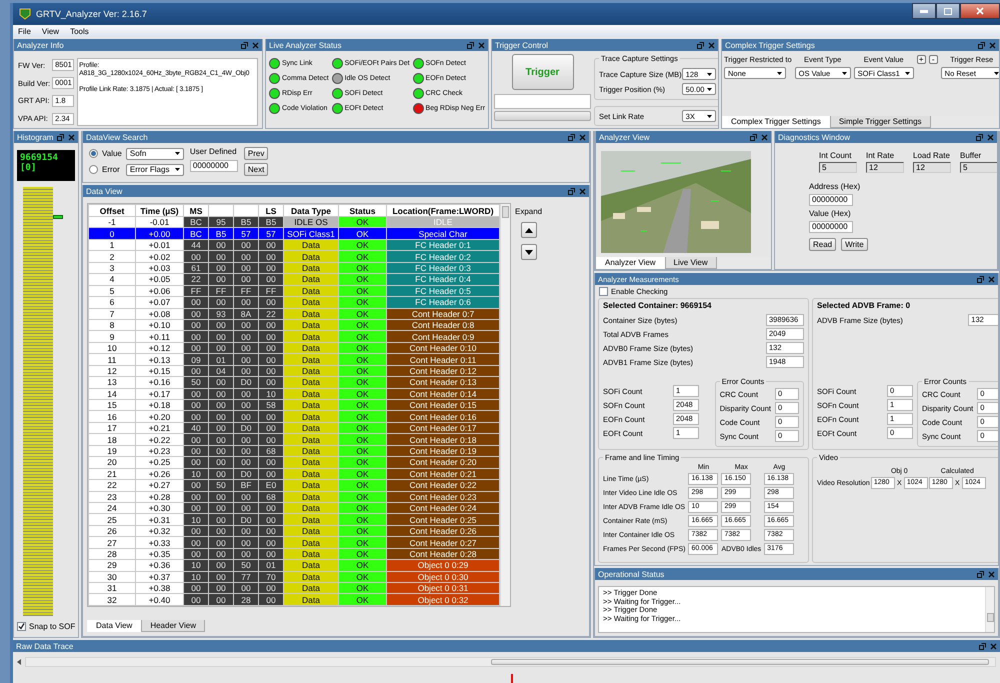 The height and width of the screenshot is (683, 1000). What do you see at coordinates (880, 122) in the screenshot?
I see `tab: Simple Trigger Settings` at bounding box center [880, 122].